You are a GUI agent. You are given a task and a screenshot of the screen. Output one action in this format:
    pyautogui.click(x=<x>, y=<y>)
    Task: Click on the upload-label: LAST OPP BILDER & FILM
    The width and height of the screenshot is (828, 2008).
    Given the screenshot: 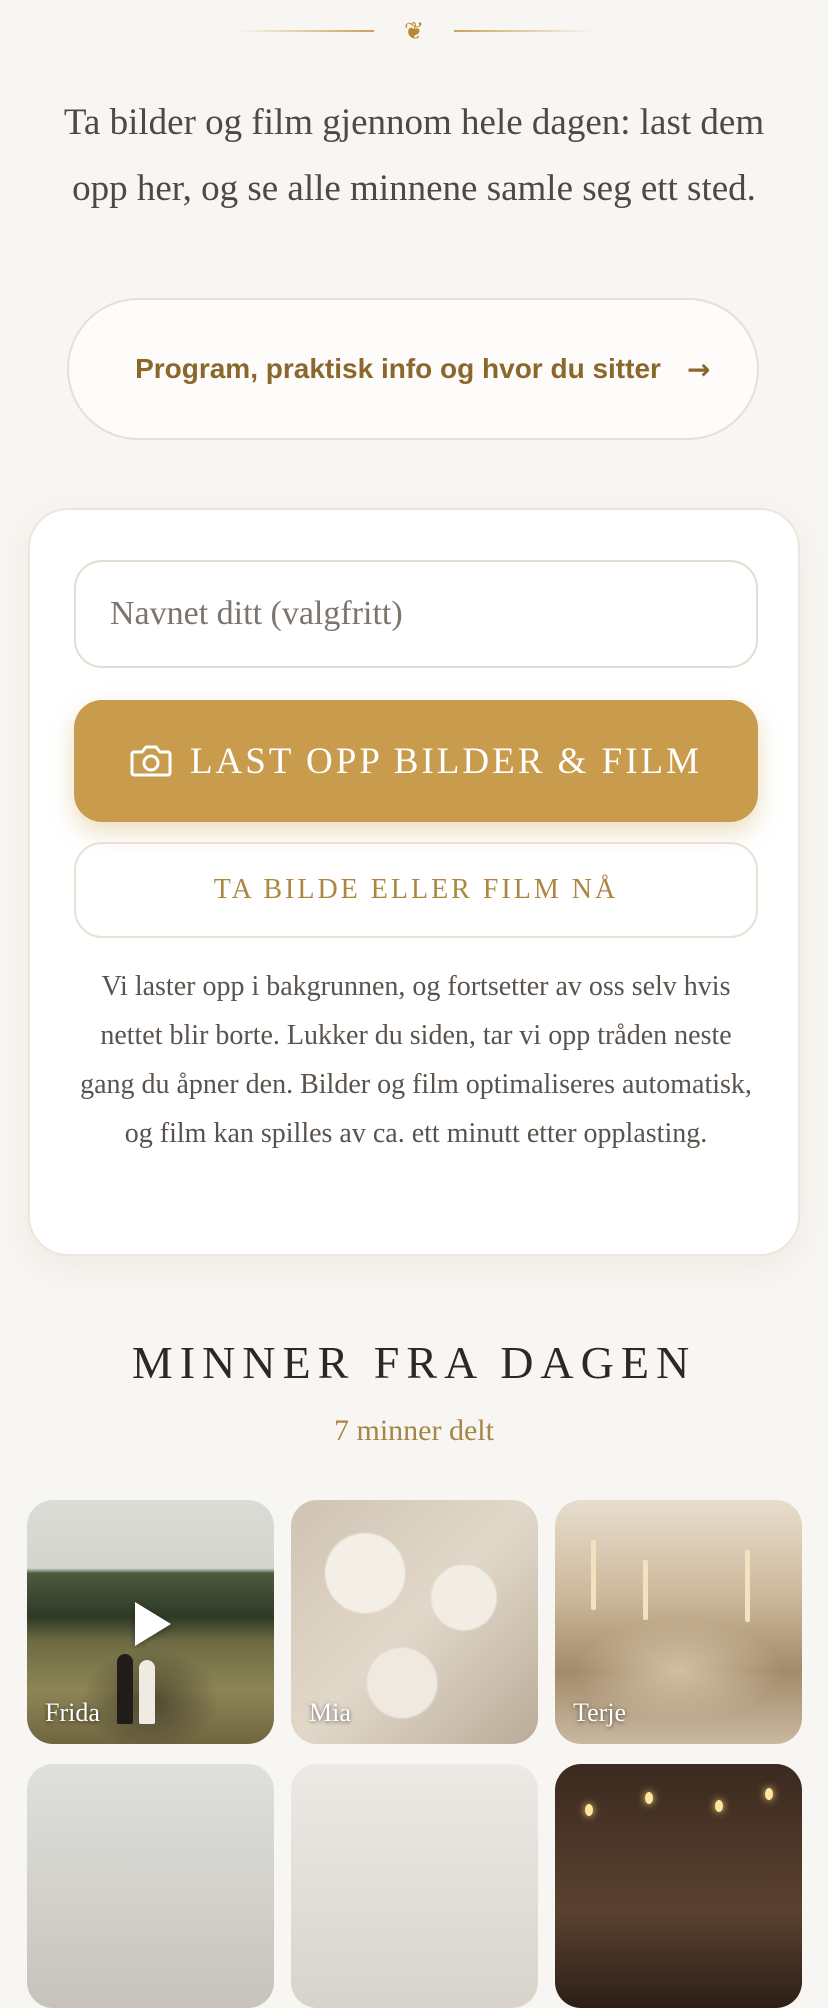 What is the action you would take?
    pyautogui.click(x=446, y=761)
    